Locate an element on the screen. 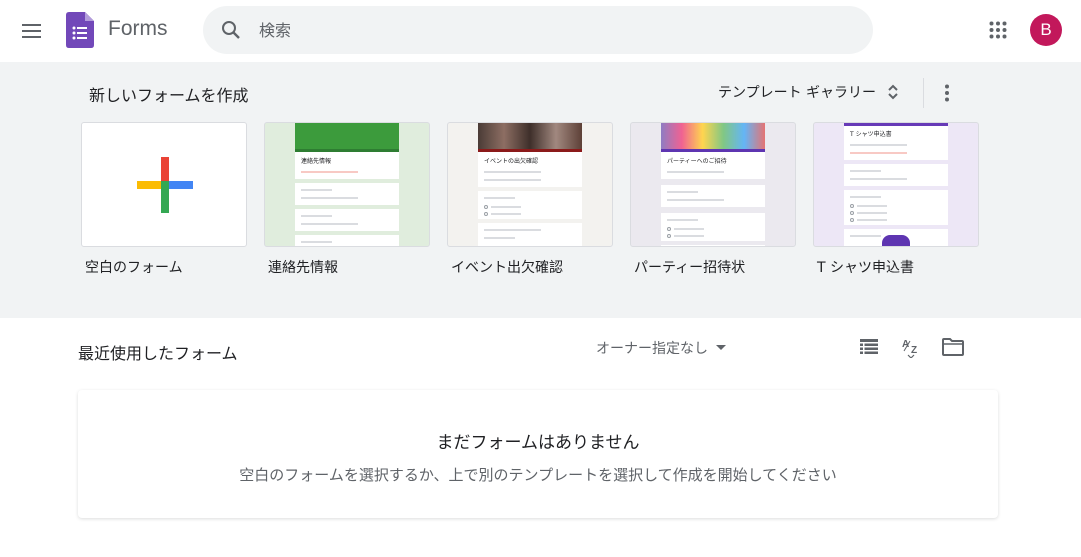 The image size is (1081, 557). google-apps-button is located at coordinates (998, 30).